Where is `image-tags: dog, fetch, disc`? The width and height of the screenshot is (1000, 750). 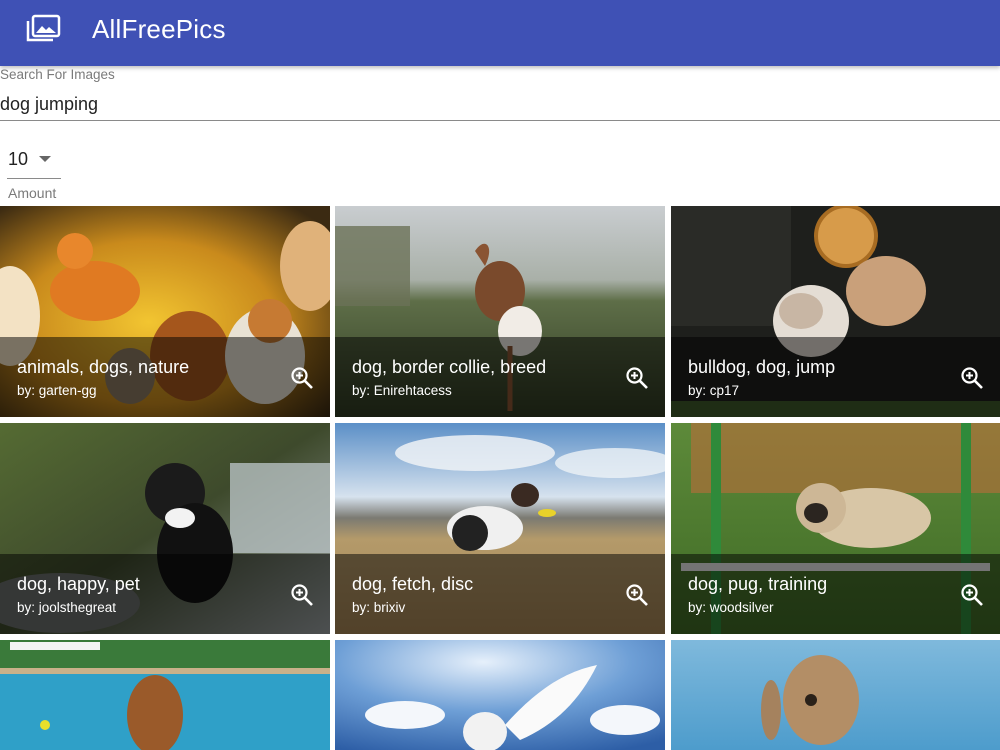
image-tags: dog, fetch, disc is located at coordinates (413, 584).